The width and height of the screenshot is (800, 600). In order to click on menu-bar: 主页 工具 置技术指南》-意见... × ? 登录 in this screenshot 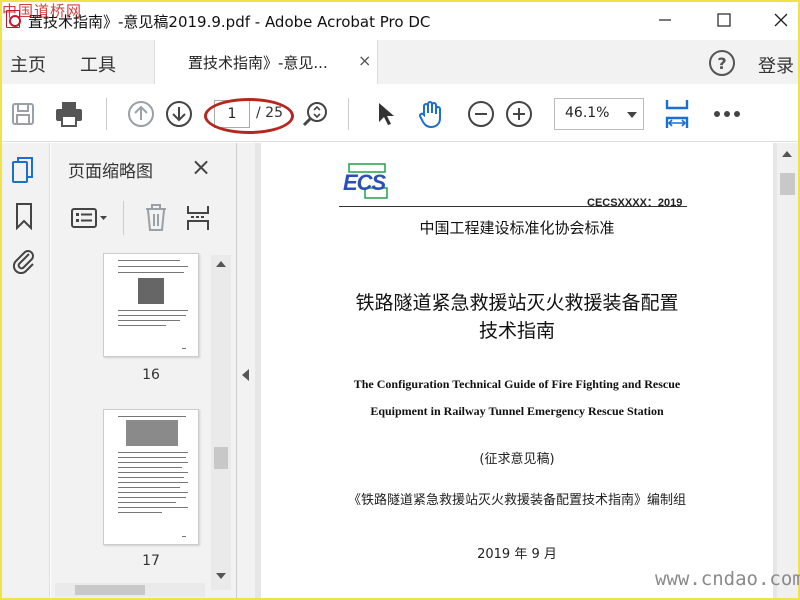, I will do `click(400, 62)`.